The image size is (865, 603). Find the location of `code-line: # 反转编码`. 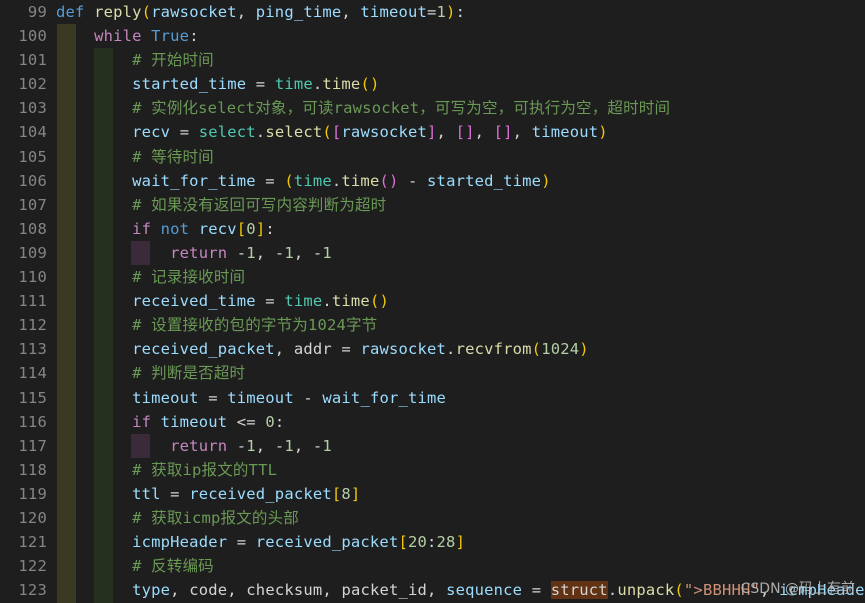

code-line: # 反转编码 is located at coordinates (460, 566).